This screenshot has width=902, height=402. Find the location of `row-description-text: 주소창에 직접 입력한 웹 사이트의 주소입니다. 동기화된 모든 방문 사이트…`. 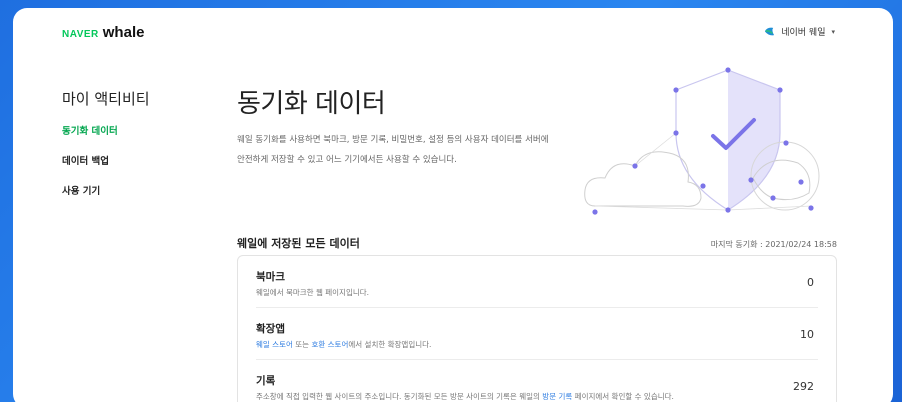

row-description-text: 주소창에 직접 입력한 웹 사이트의 주소입니다. 동기화된 모든 방문 사이트… is located at coordinates (399, 396).